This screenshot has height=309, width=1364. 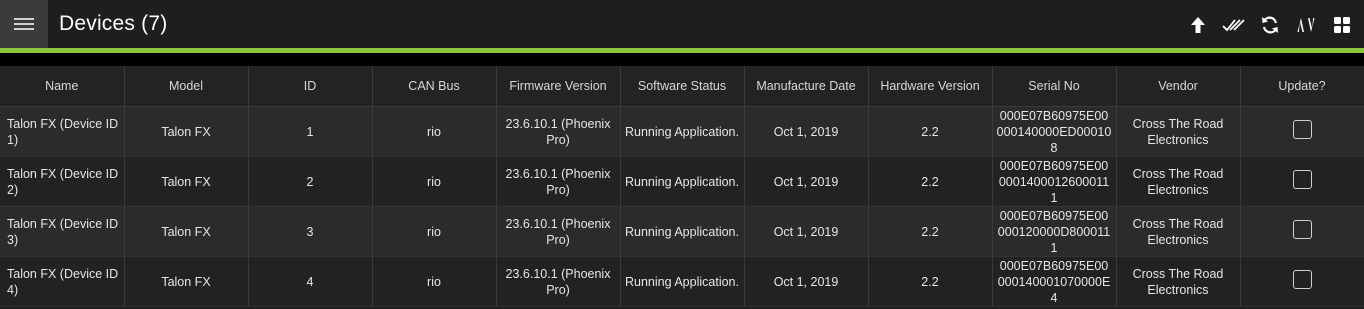 I want to click on column-header-vendor: Vendor, so click(x=1178, y=86).